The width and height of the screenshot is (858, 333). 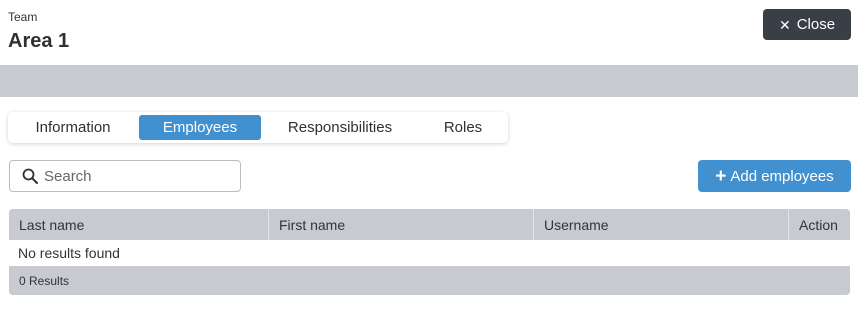 I want to click on empty-state-row: No results found, so click(x=429, y=253).